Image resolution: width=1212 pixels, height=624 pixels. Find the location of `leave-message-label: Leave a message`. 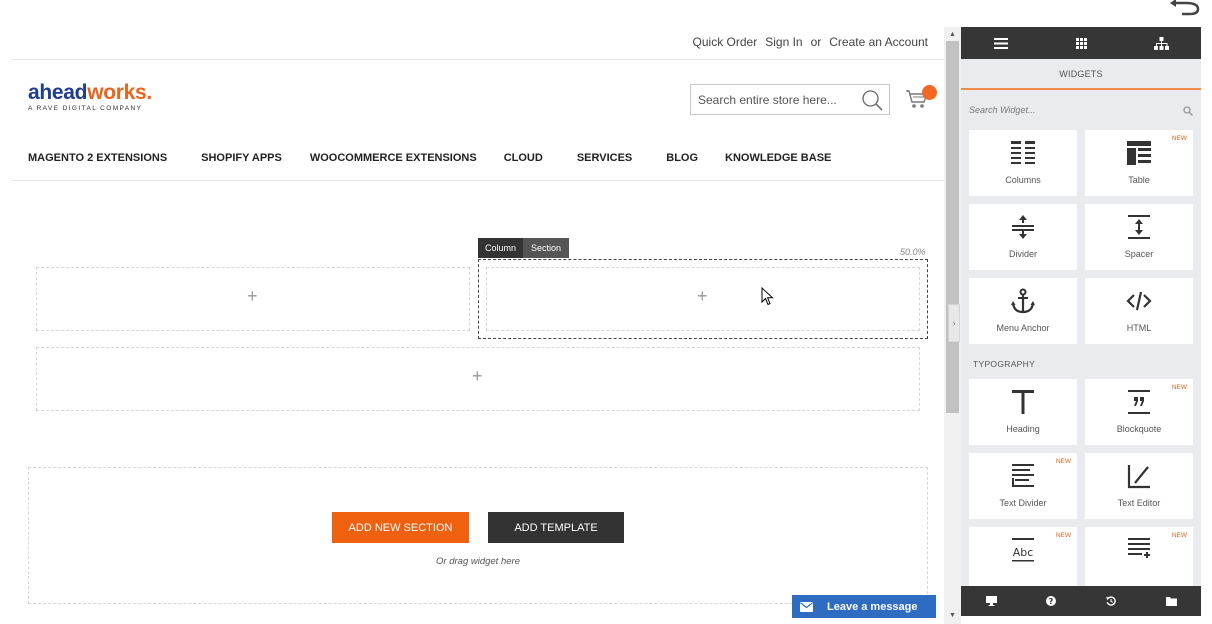

leave-message-label: Leave a message is located at coordinates (872, 606).